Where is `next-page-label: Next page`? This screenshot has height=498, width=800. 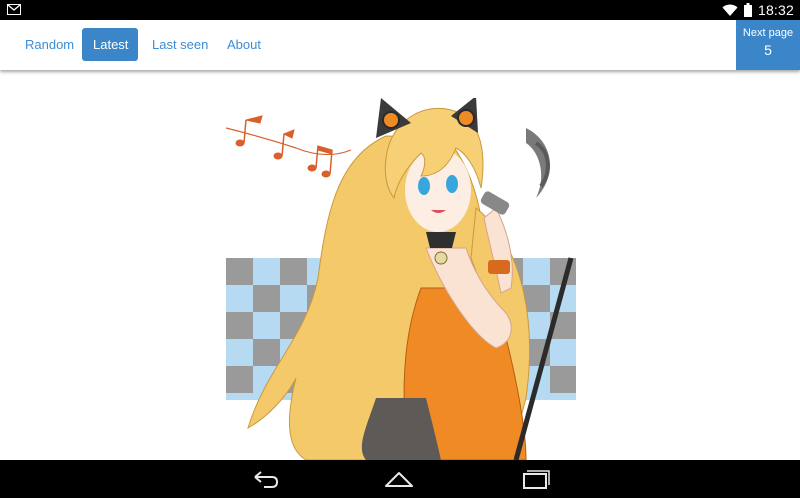
next-page-label: Next page is located at coordinates (768, 33).